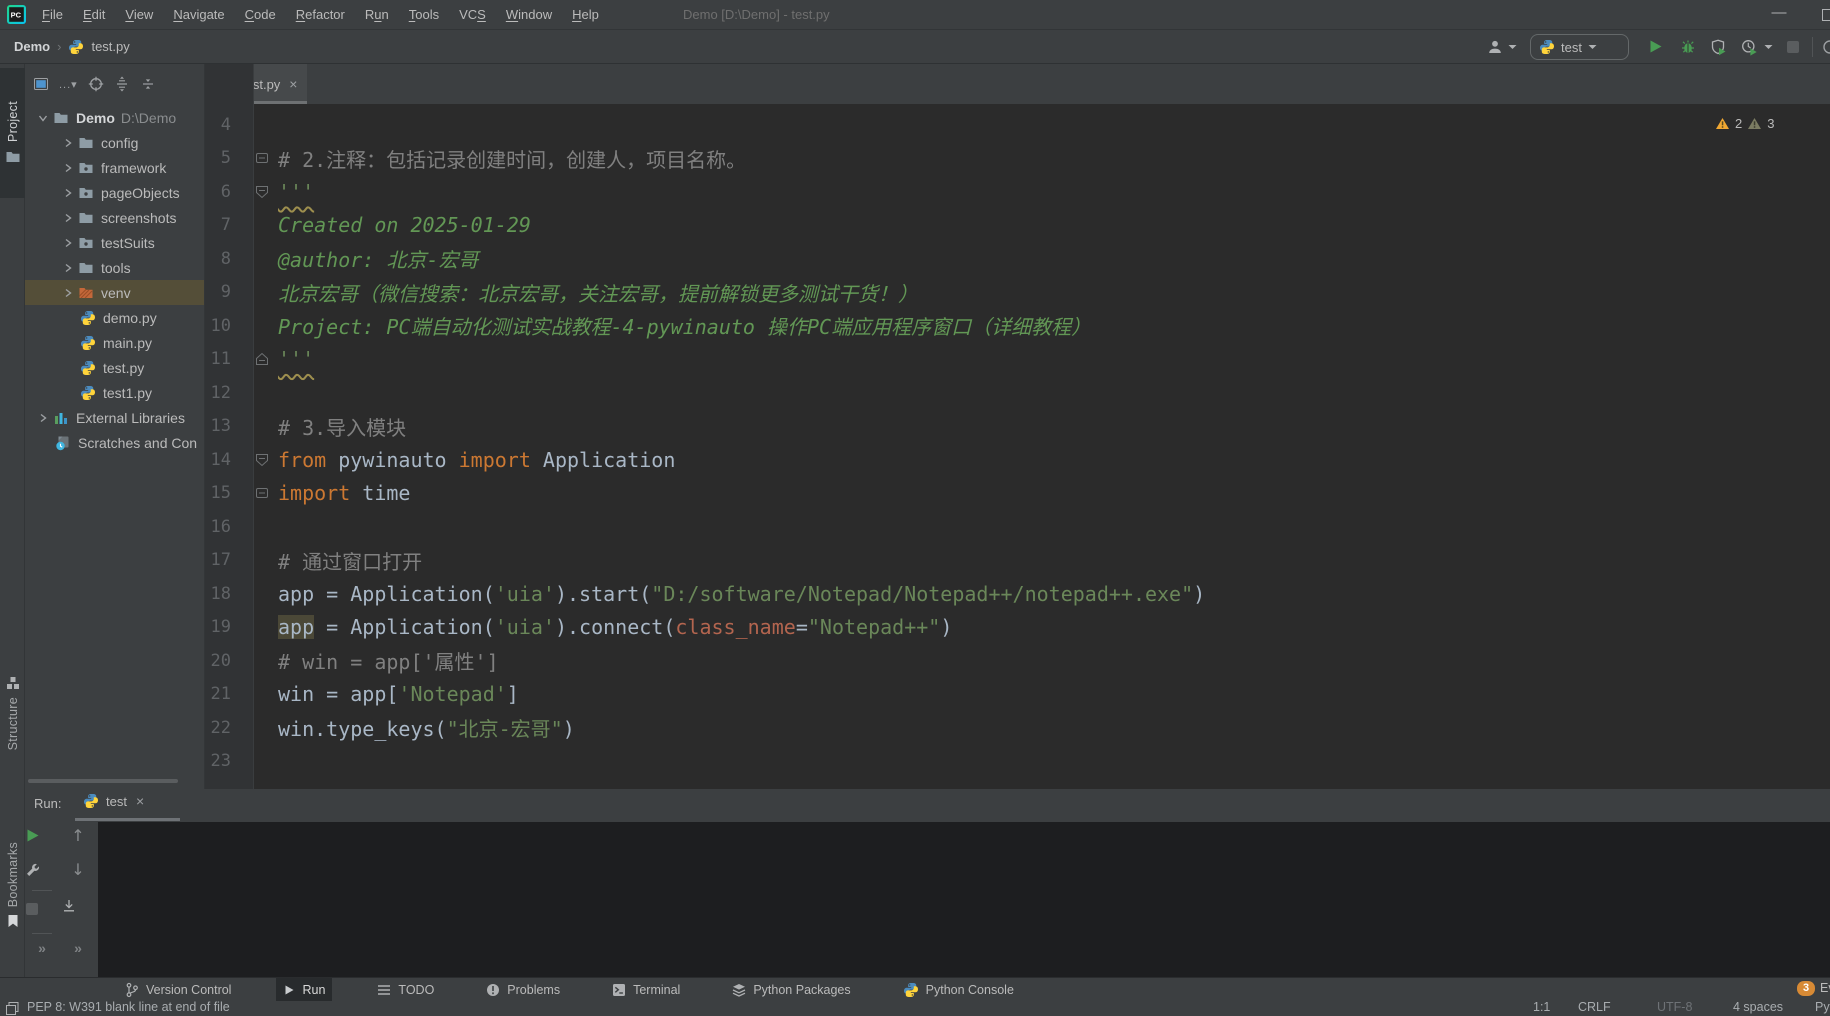  What do you see at coordinates (96, 84) in the screenshot?
I see `locate-file-icon` at bounding box center [96, 84].